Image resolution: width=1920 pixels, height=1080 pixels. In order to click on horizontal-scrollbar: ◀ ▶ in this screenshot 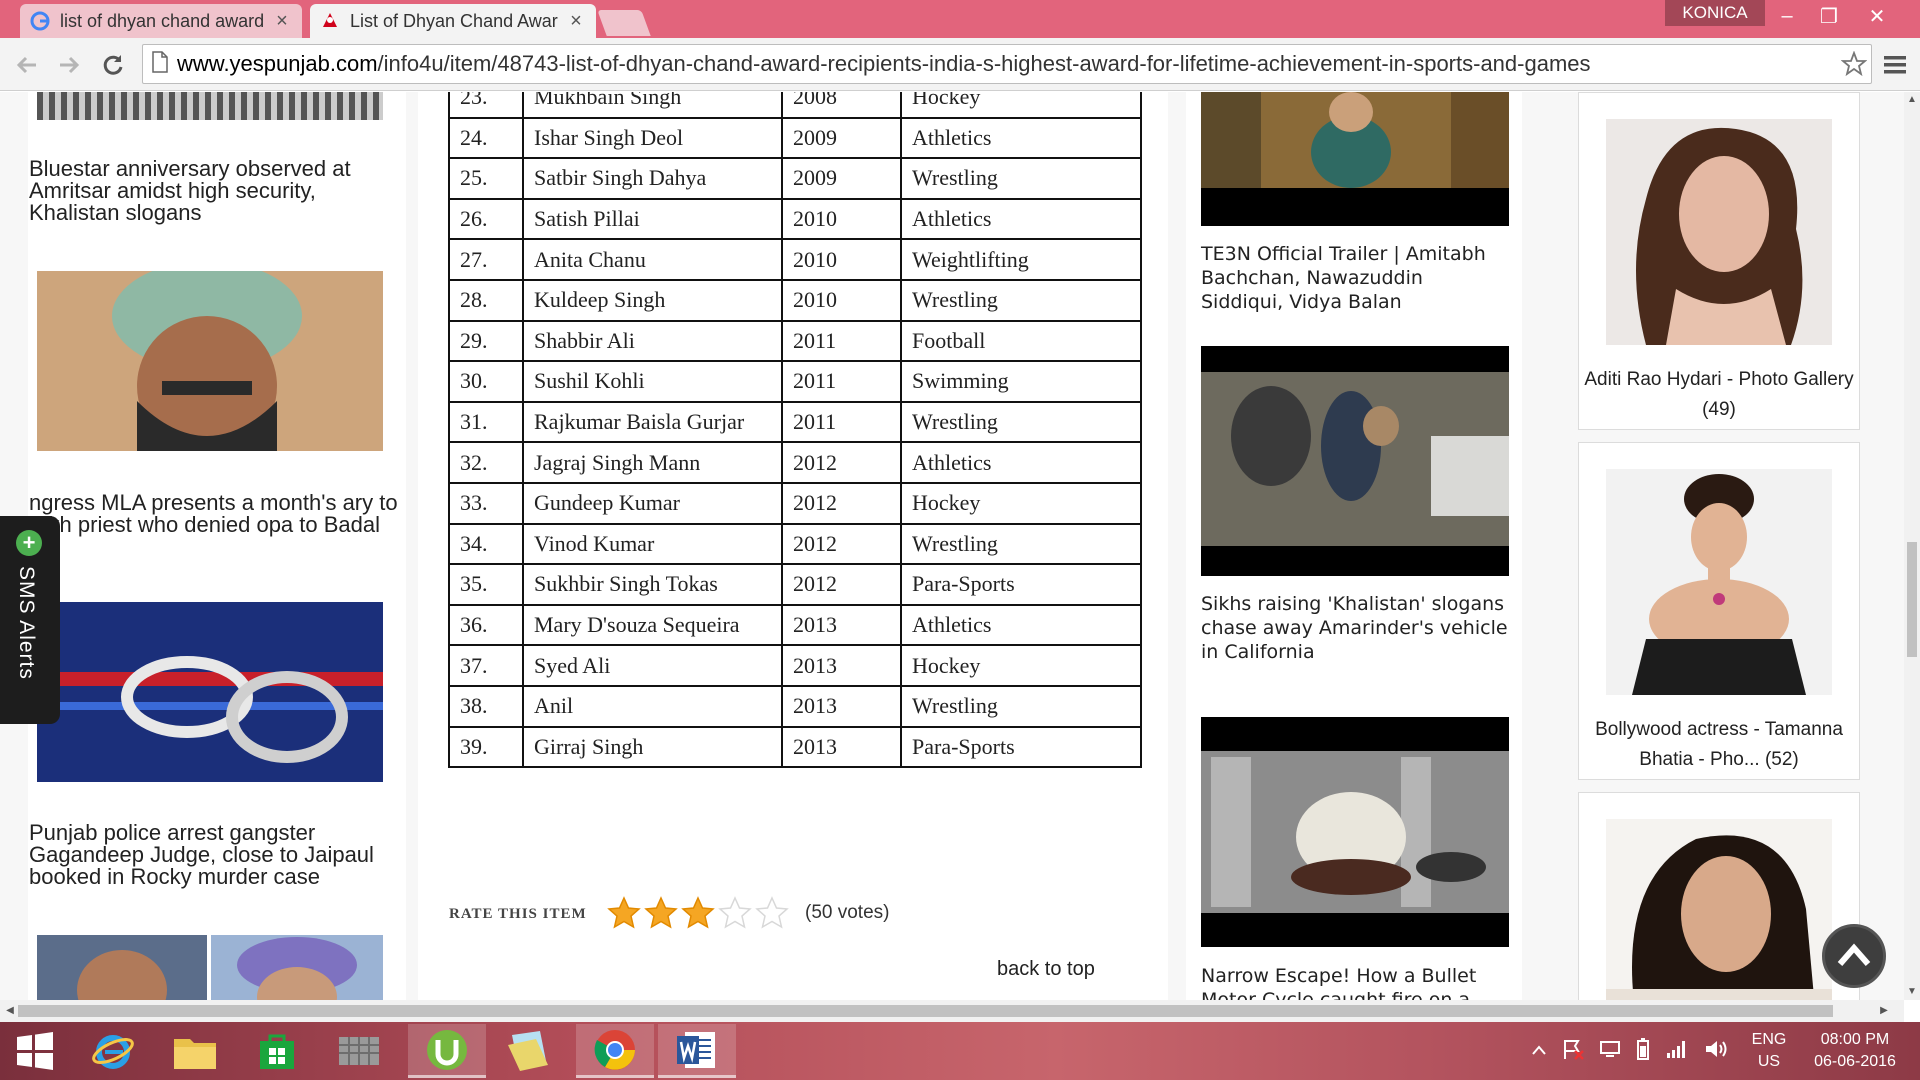, I will do `click(952, 1011)`.